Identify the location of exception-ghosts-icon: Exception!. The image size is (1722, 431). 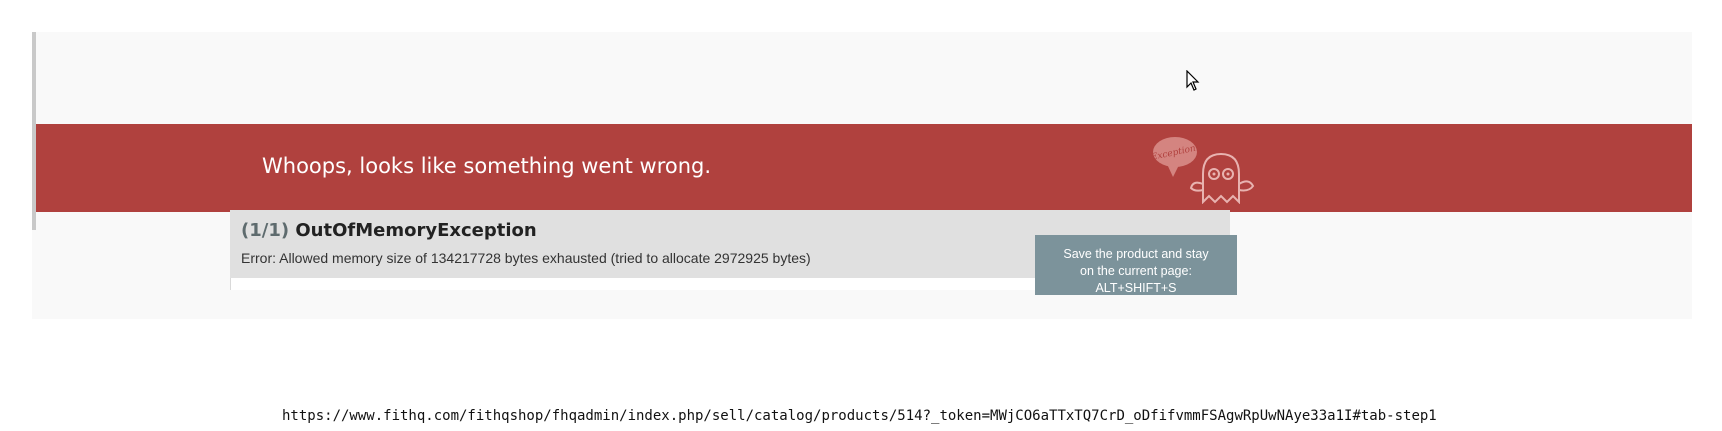
(1203, 170).